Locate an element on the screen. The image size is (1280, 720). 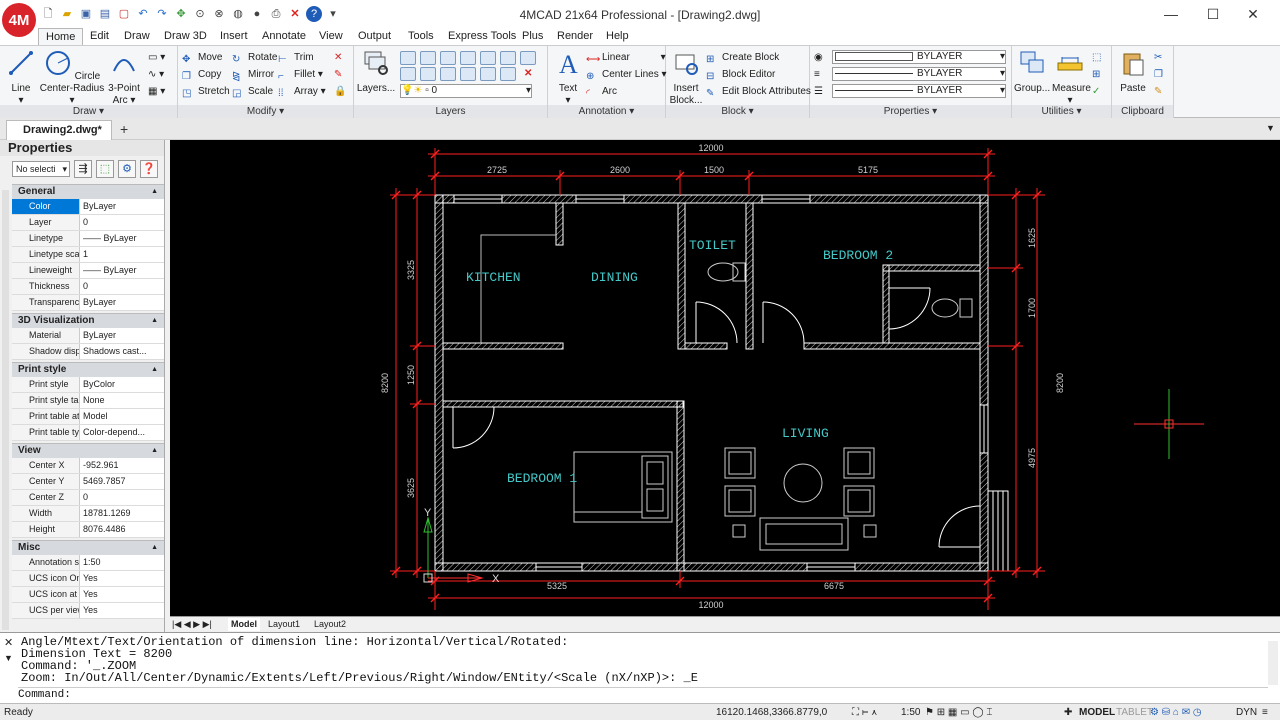
property-row: Lineweight —— ByLayer is located at coordinates (88, 271).